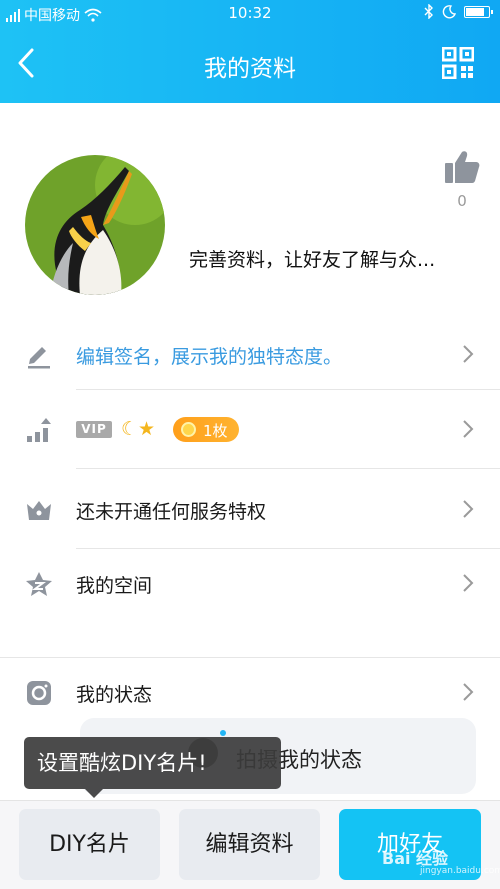 This screenshot has width=500, height=889. I want to click on my-space-row: 我的空间, so click(250, 584).